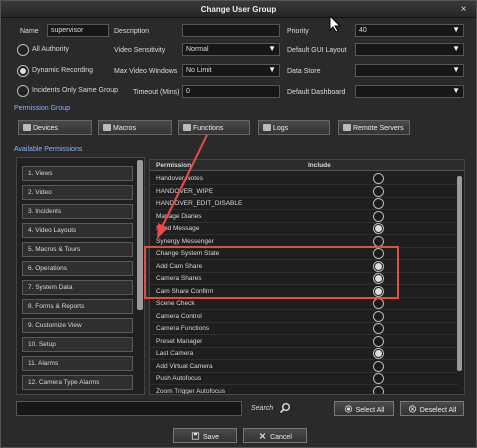 The height and width of the screenshot is (448, 477). Describe the element at coordinates (348, 409) in the screenshot. I see `select-all-icon` at that location.